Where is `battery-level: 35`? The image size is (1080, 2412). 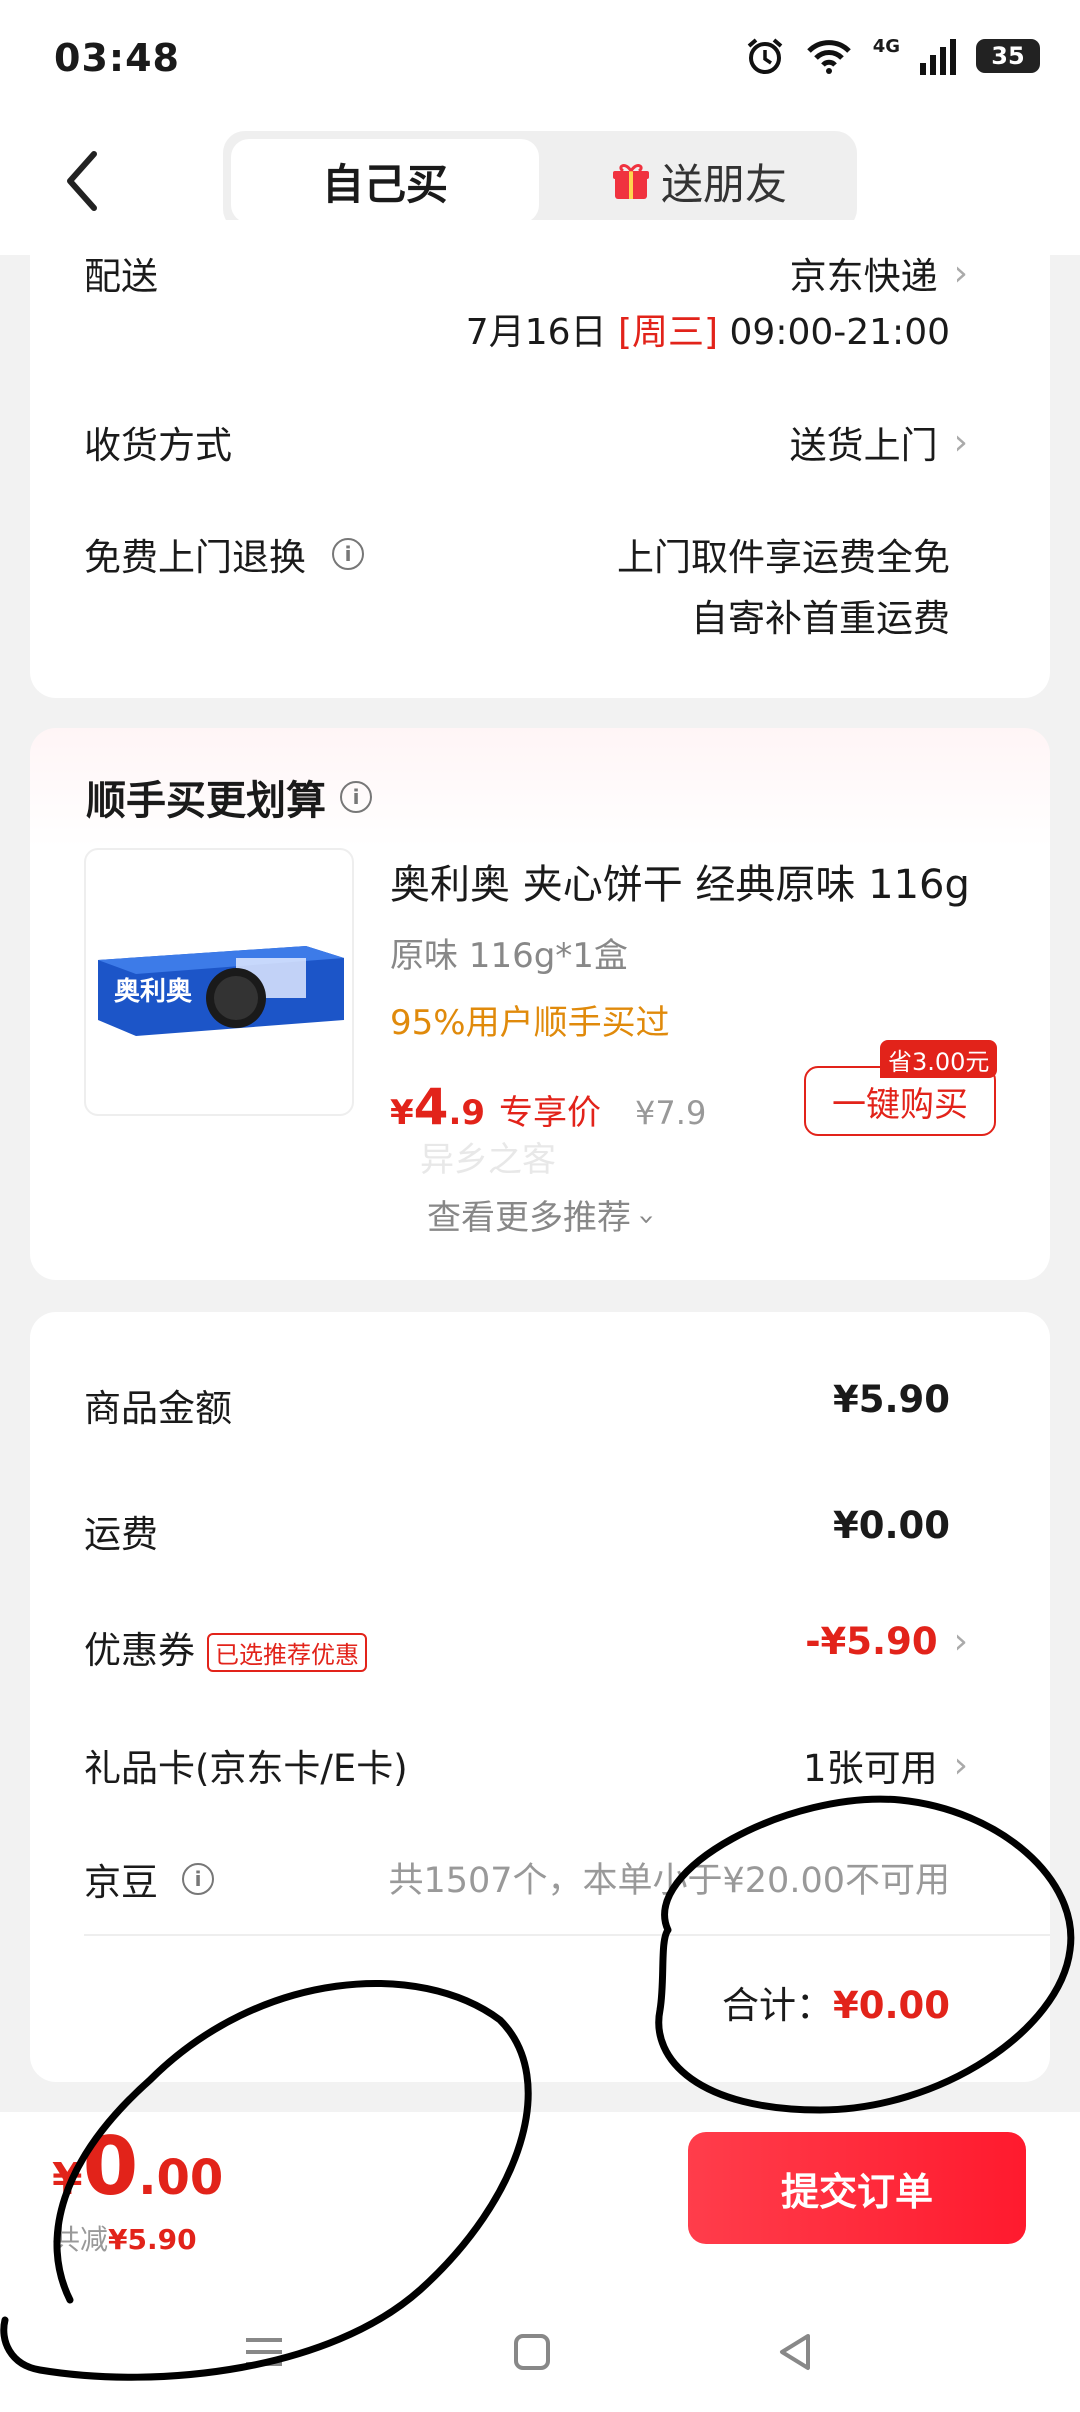
battery-level: 35 is located at coordinates (1008, 56).